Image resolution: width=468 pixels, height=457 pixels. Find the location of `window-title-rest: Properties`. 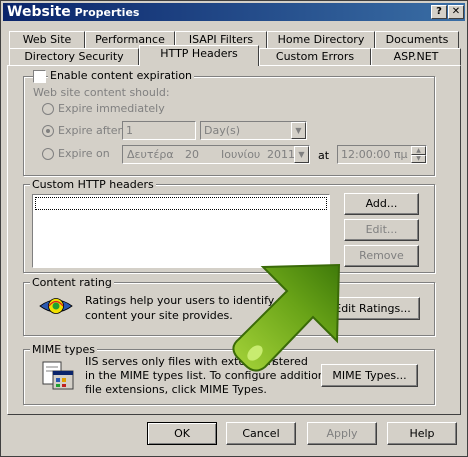

window-title-rest: Properties is located at coordinates (107, 12).